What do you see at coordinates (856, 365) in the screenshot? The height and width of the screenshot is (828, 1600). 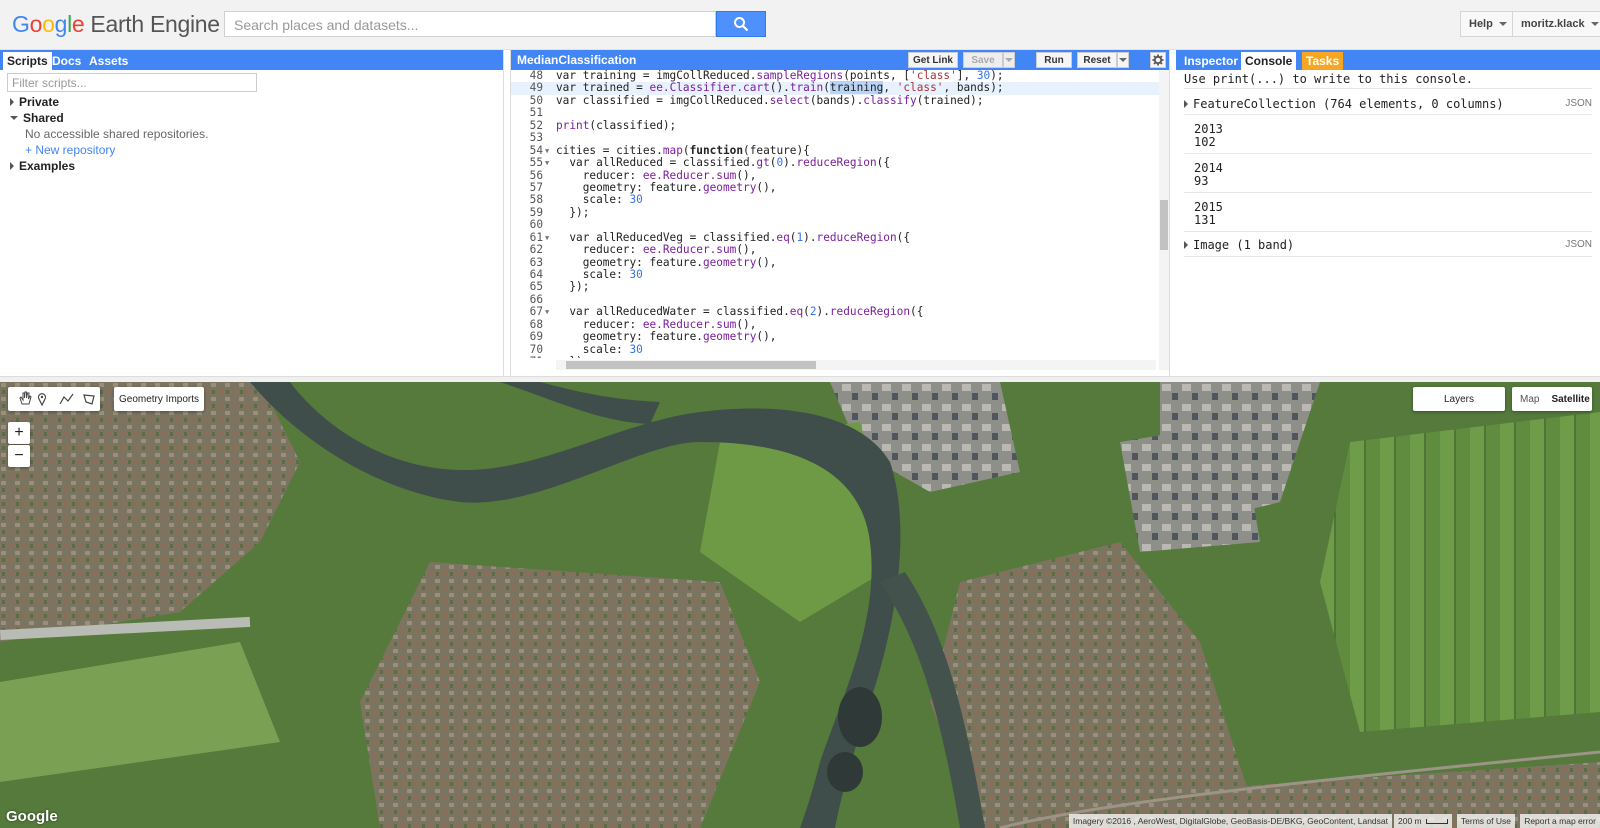 I see `editor-horizontal-scrollbar` at bounding box center [856, 365].